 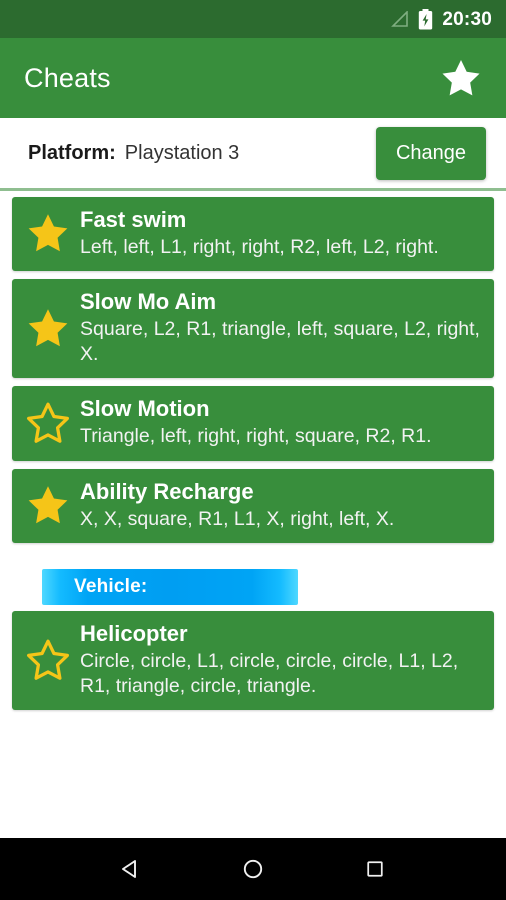 I want to click on change-platform-button: Change, so click(x=430, y=153).